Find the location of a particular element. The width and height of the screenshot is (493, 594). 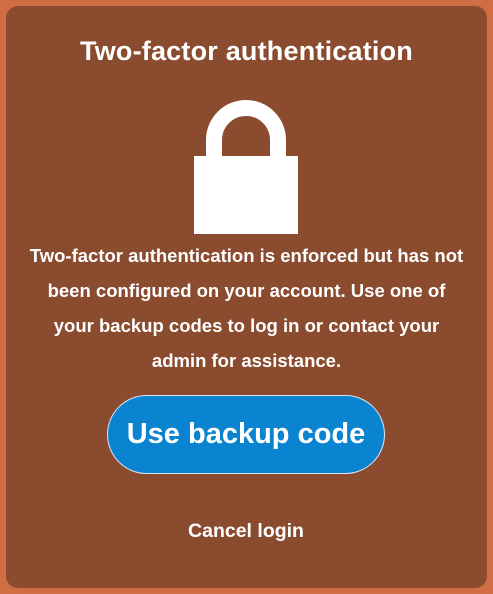

lock-icon is located at coordinates (246, 167).